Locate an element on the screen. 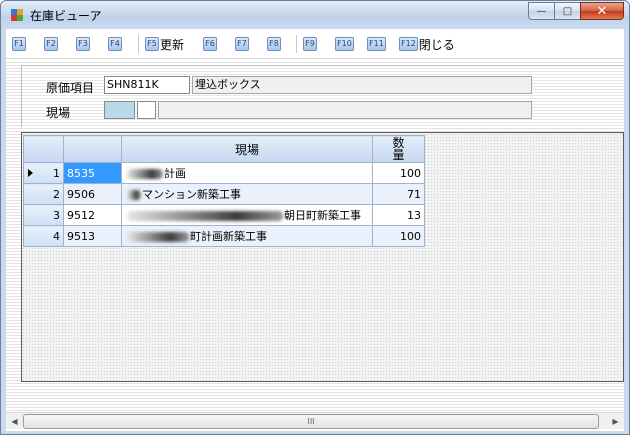  f9-key-icon: F9 is located at coordinates (310, 44).